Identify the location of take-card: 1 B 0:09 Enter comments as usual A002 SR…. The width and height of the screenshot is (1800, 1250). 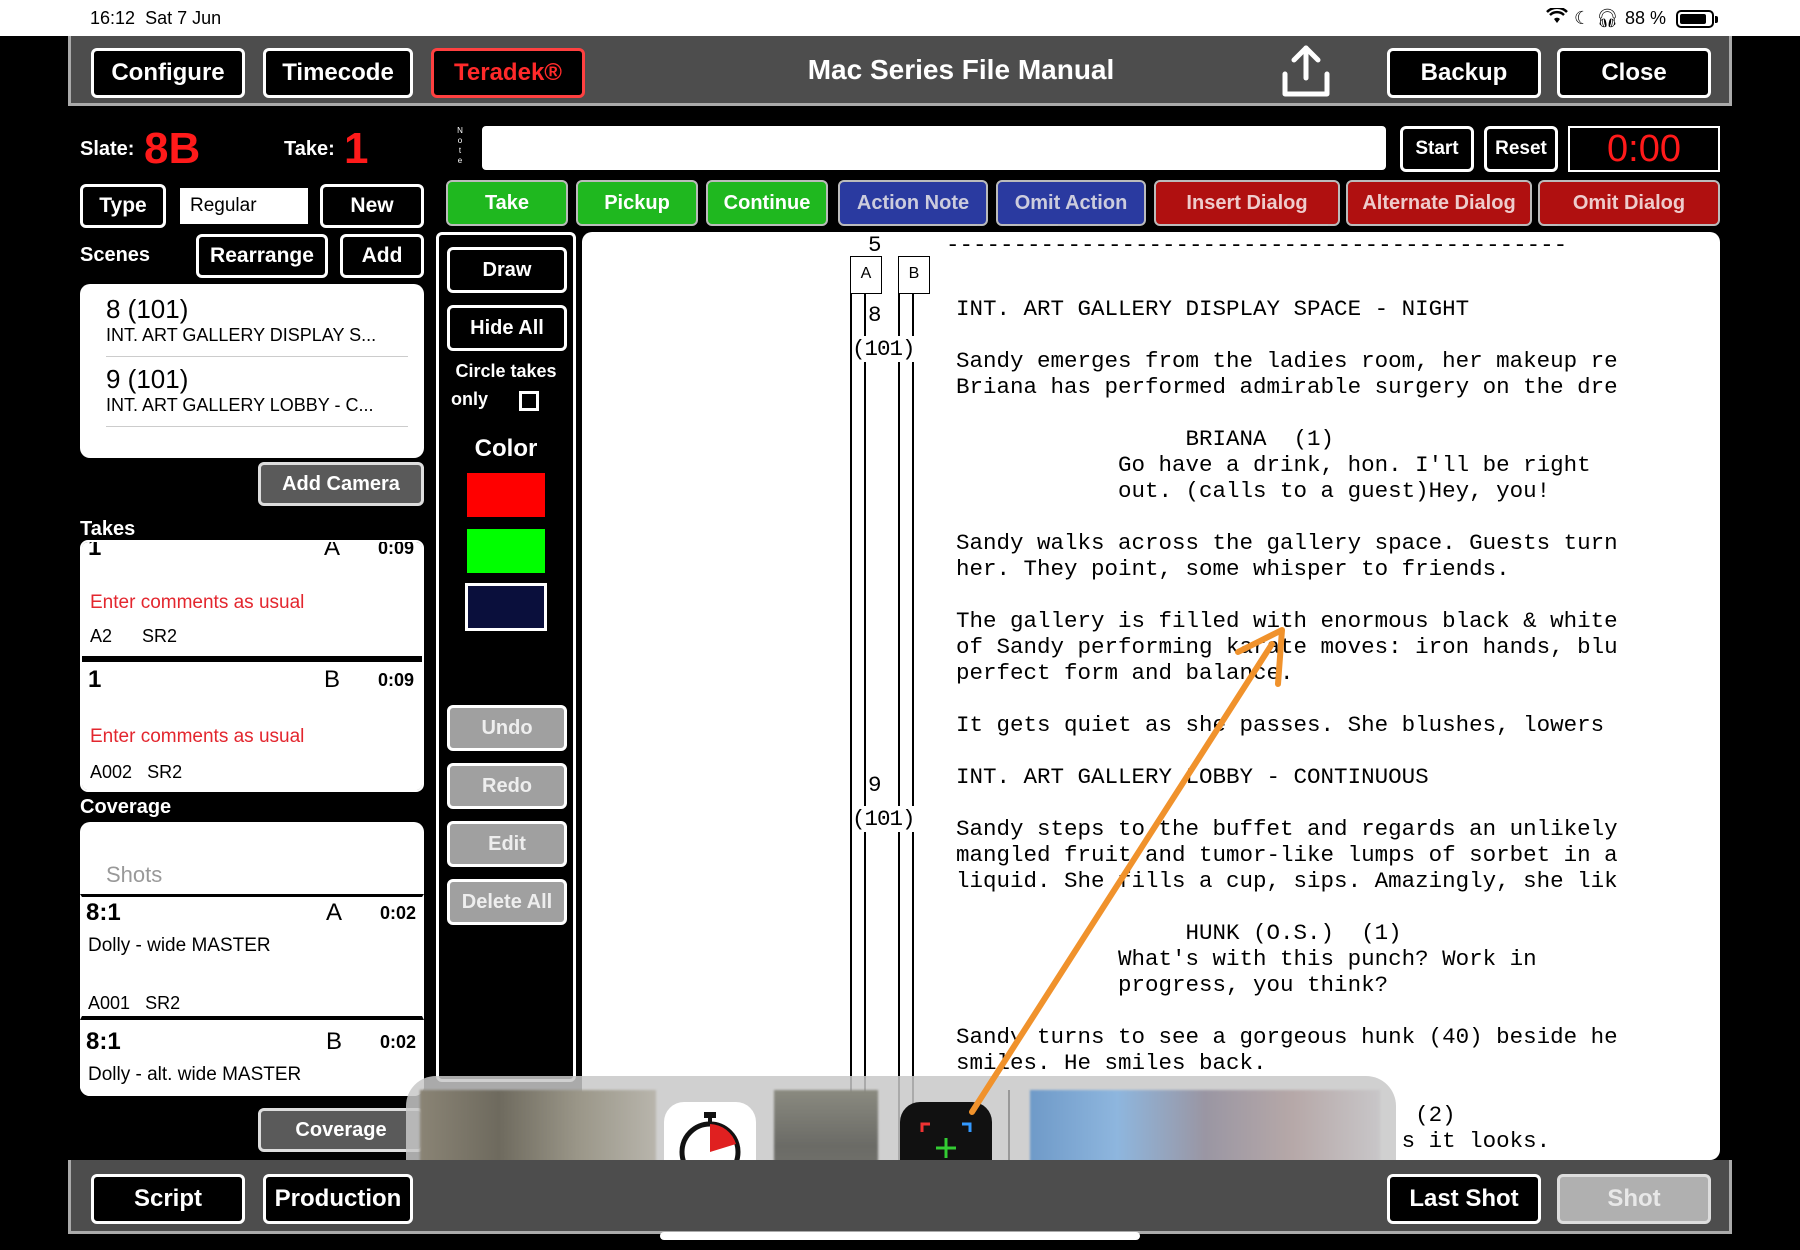
(252, 726).